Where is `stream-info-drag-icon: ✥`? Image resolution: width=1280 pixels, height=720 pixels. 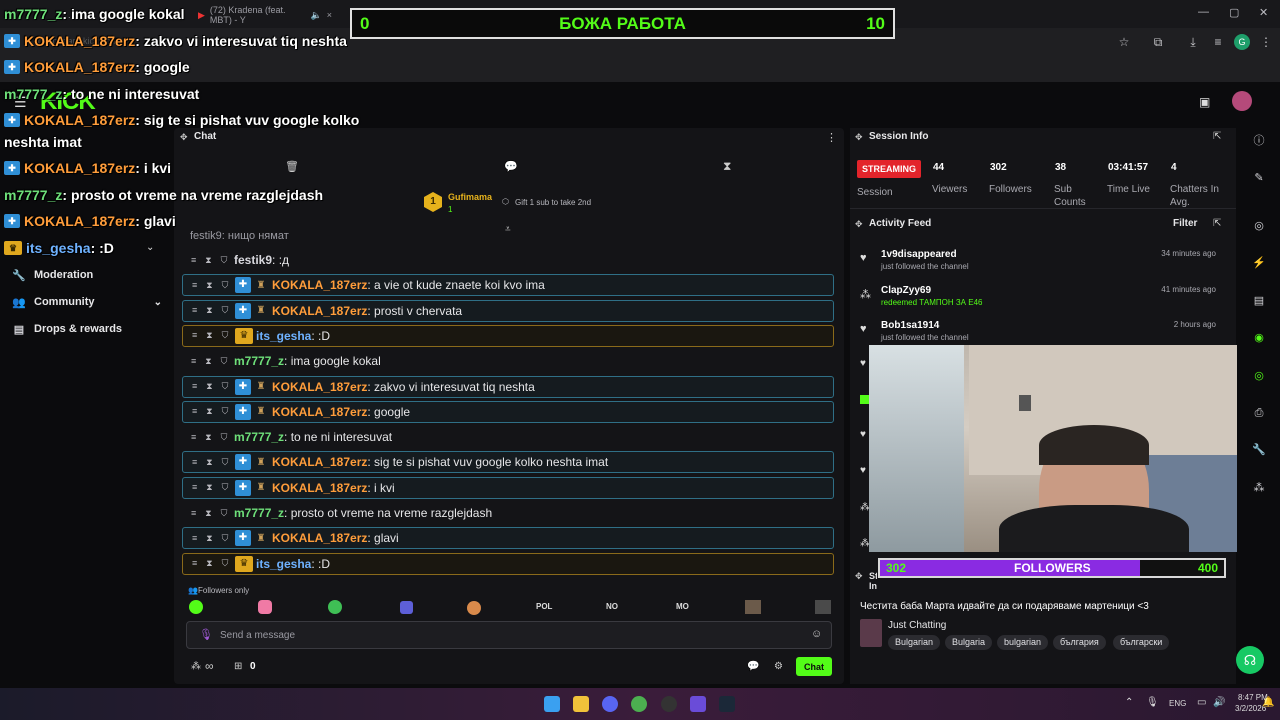 stream-info-drag-icon: ✥ is located at coordinates (859, 576).